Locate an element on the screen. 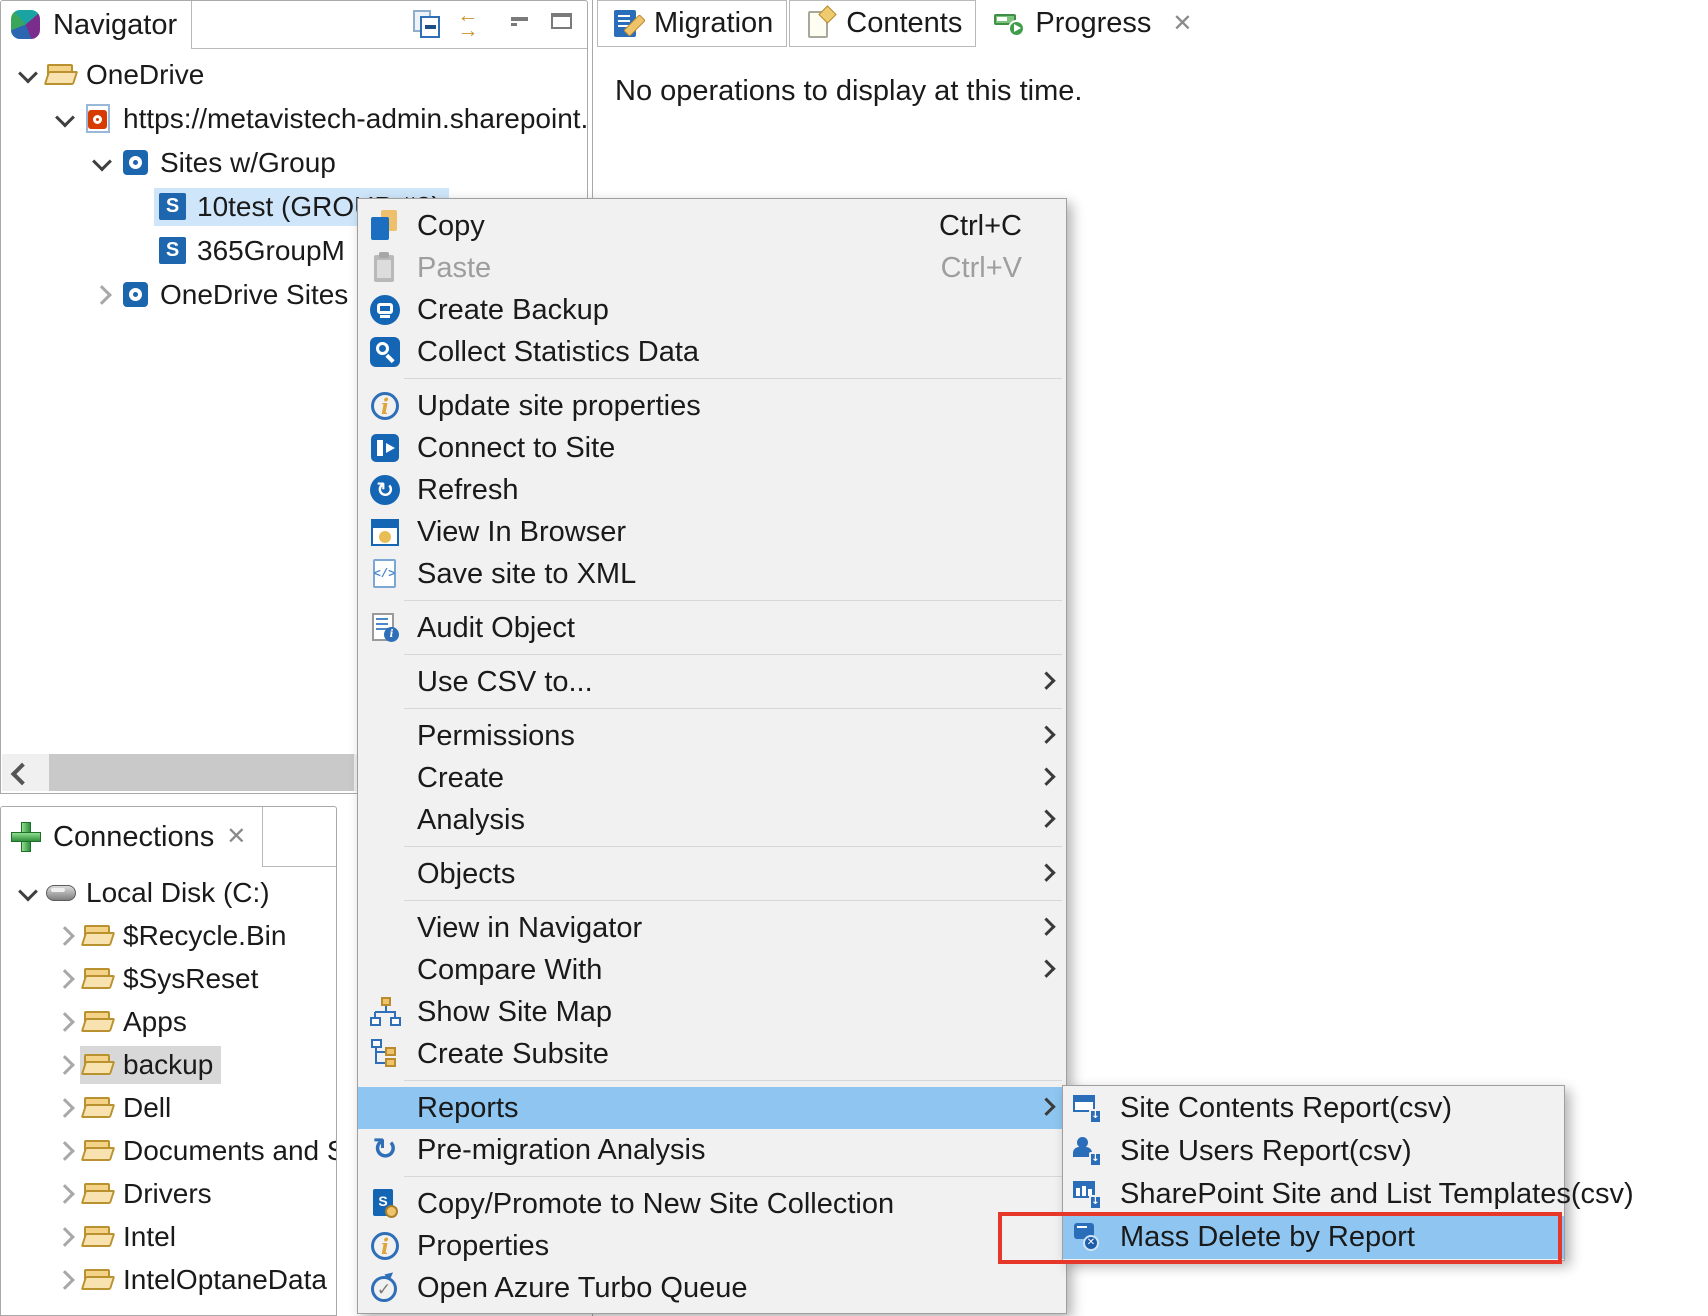  row-core: S 365GroupM is located at coordinates (253, 251).